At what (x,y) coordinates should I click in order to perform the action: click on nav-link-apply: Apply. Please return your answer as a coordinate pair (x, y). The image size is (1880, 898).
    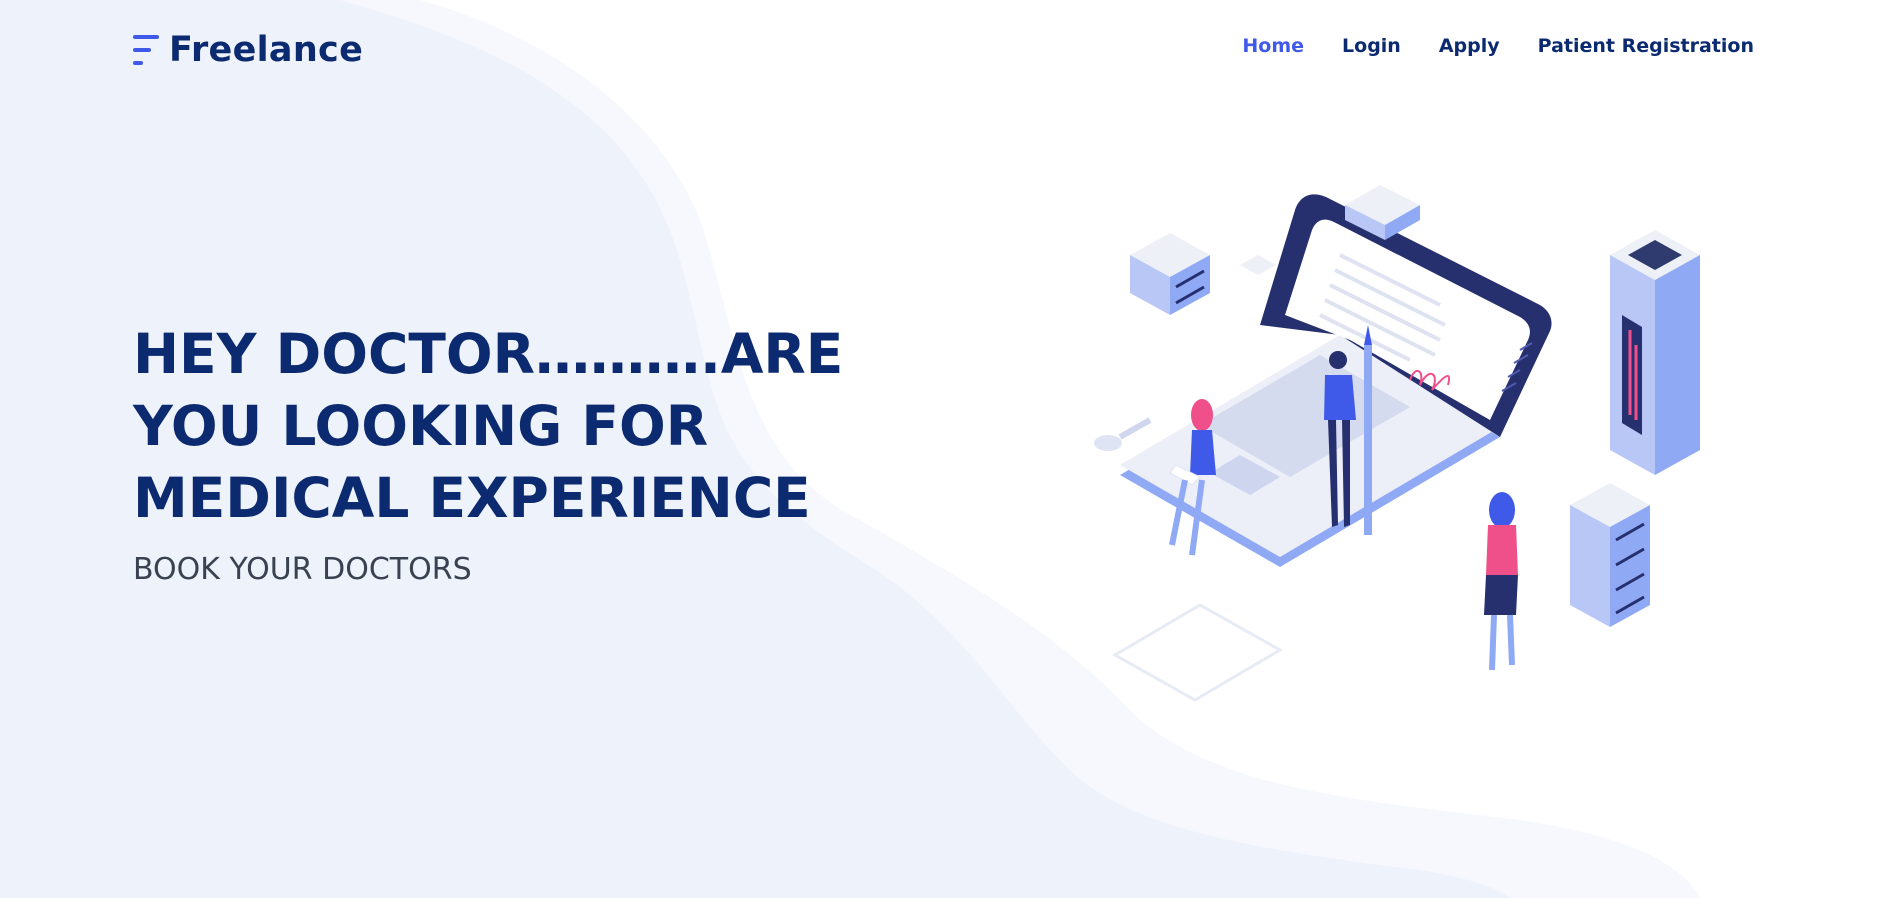
    Looking at the image, I should click on (1469, 46).